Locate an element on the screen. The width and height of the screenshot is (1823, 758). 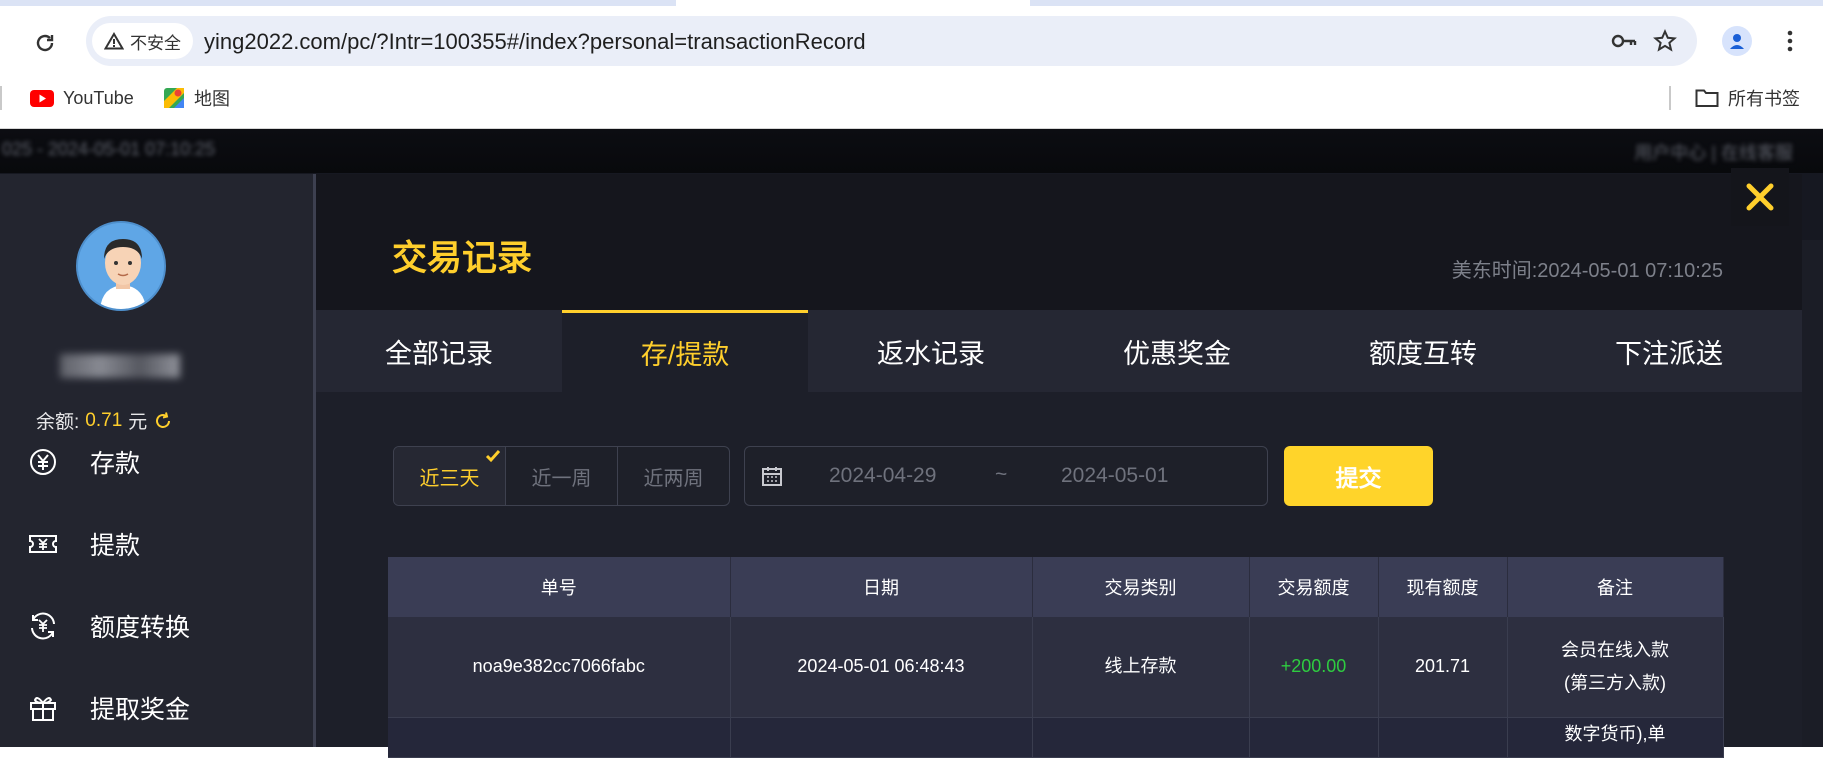
avatar is located at coordinates (121, 266).